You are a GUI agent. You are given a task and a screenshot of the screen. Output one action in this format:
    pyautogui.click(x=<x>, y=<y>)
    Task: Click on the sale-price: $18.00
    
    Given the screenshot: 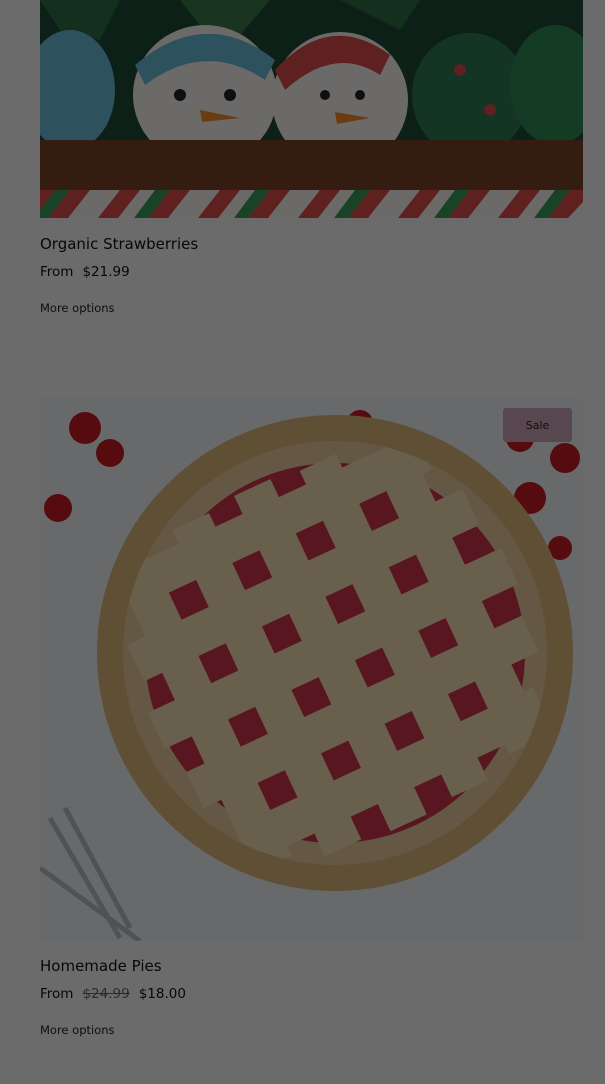 What is the action you would take?
    pyautogui.click(x=162, y=994)
    